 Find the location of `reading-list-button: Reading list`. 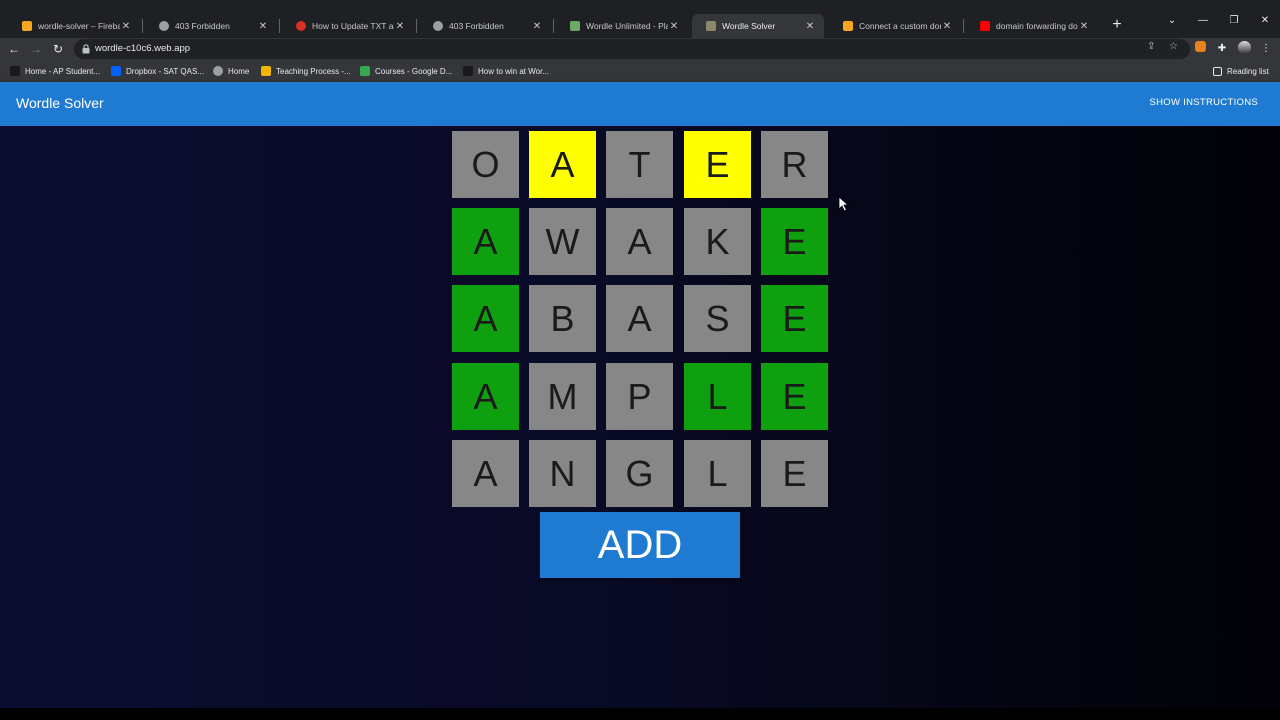

reading-list-button: Reading list is located at coordinates (1241, 71).